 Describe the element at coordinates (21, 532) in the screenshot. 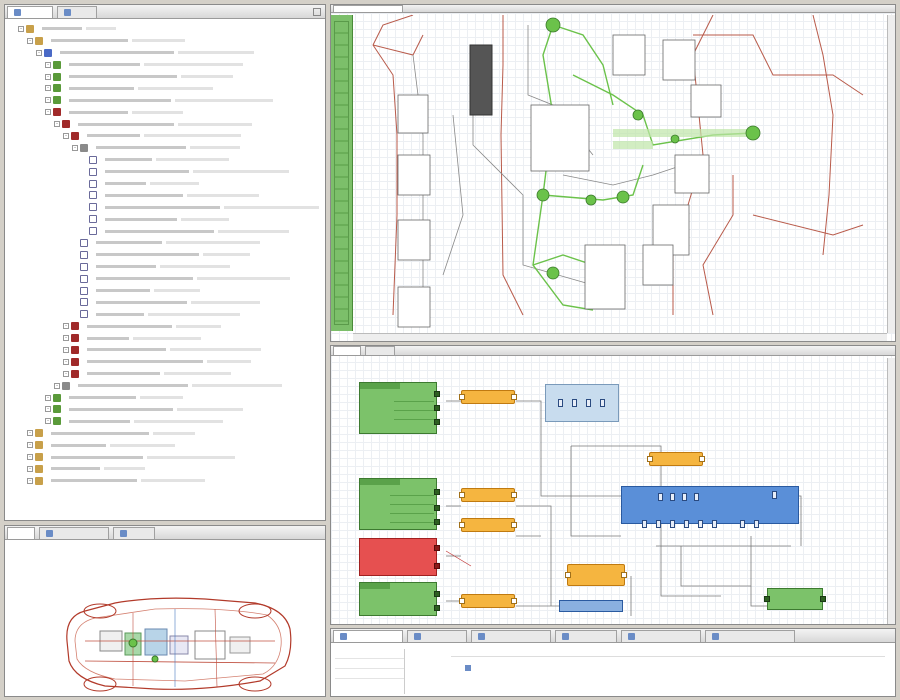

I see `tab-outline` at that location.